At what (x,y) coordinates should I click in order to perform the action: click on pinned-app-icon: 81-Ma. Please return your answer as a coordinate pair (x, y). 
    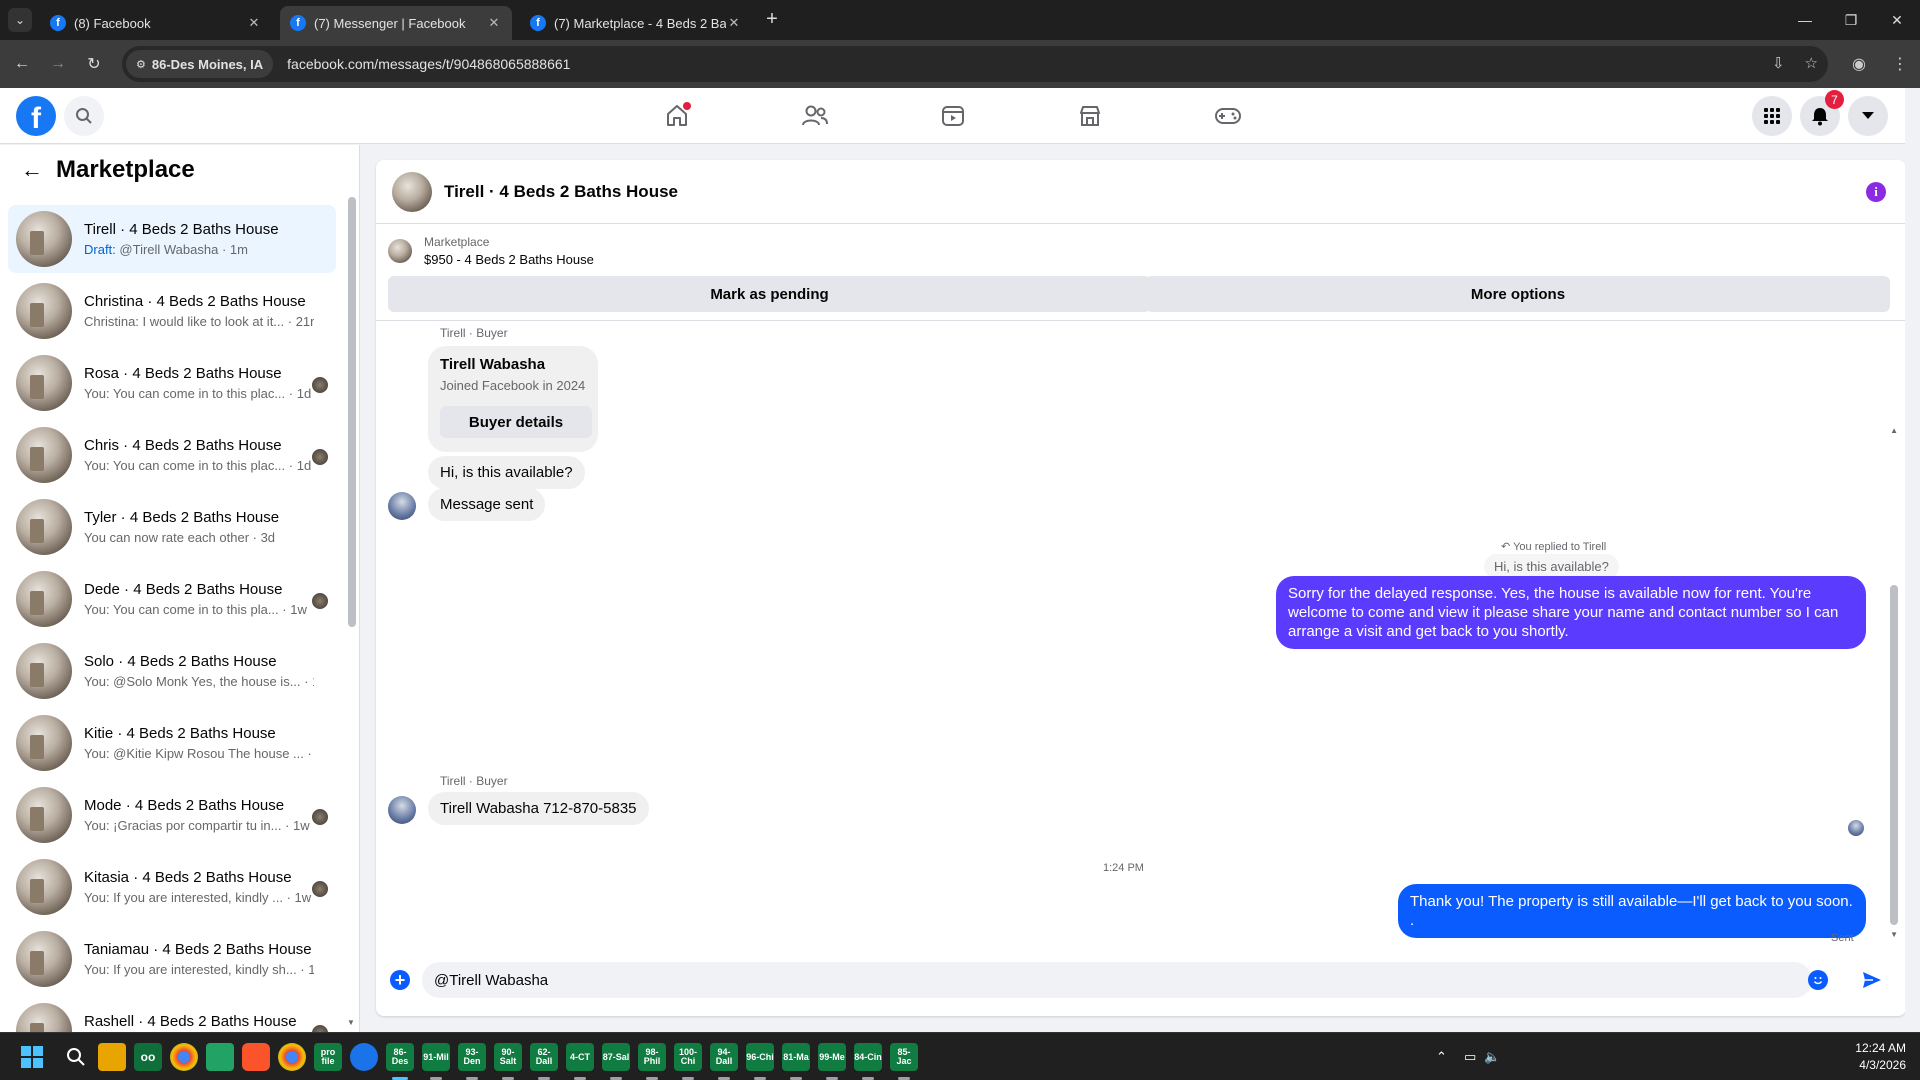
    Looking at the image, I should click on (796, 1057).